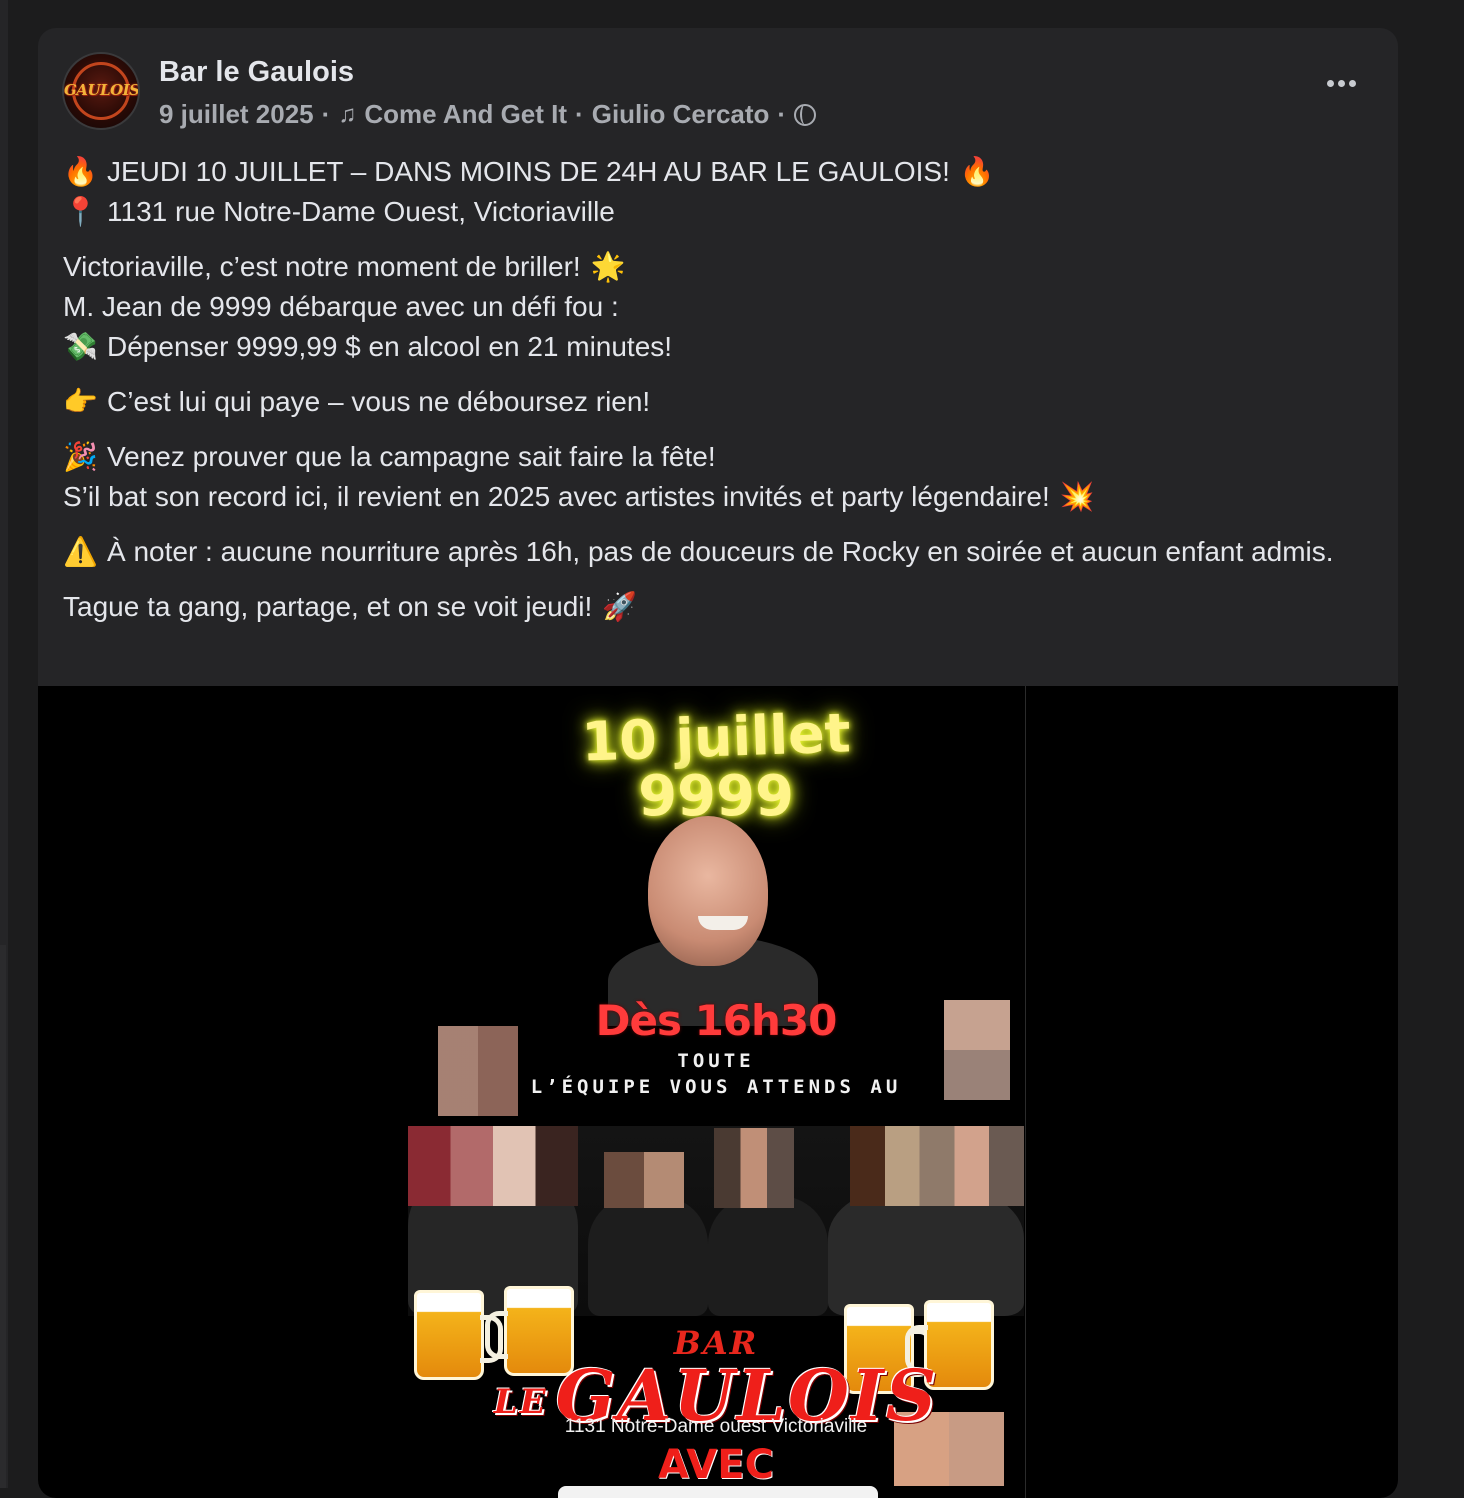  What do you see at coordinates (256, 72) in the screenshot?
I see `page-name-link: Bar le Gaulois` at bounding box center [256, 72].